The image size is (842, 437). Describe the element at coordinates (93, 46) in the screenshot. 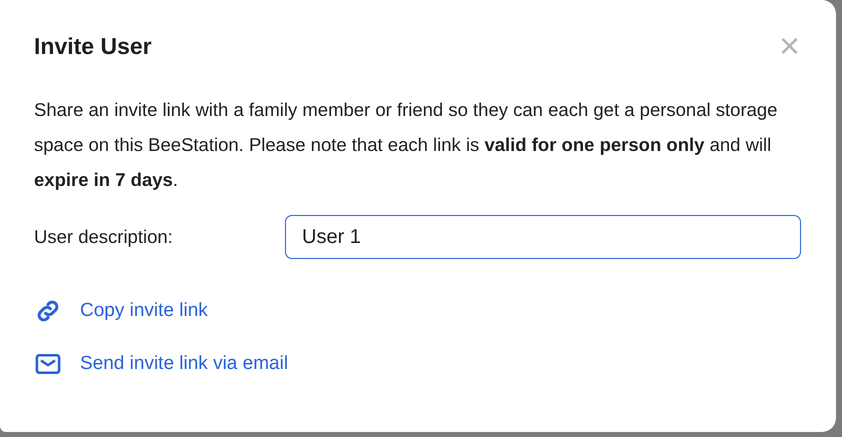

I see `dialog-title: Invite User` at that location.